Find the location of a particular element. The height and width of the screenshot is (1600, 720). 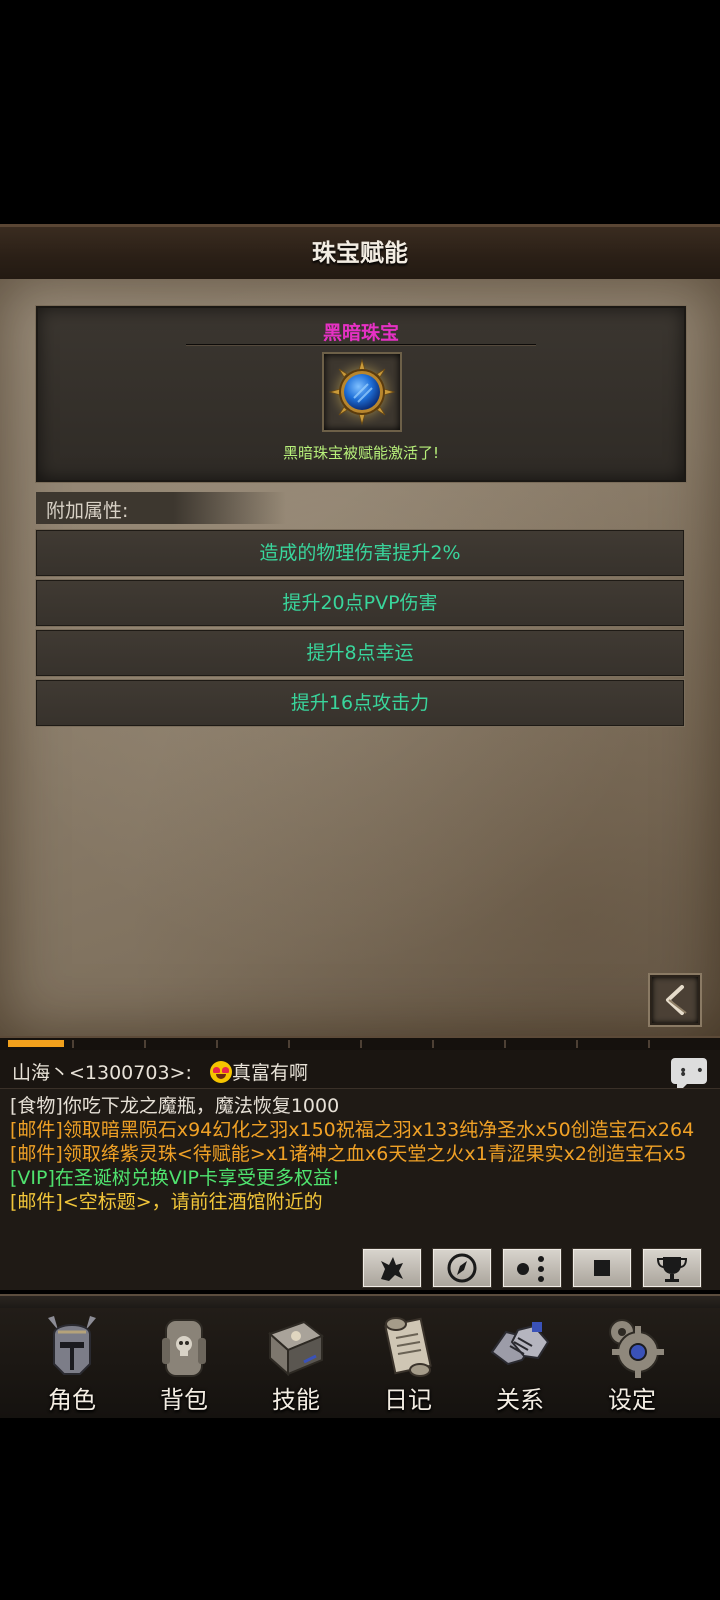

heart-eyes-emoji-icon is located at coordinates (221, 1072).